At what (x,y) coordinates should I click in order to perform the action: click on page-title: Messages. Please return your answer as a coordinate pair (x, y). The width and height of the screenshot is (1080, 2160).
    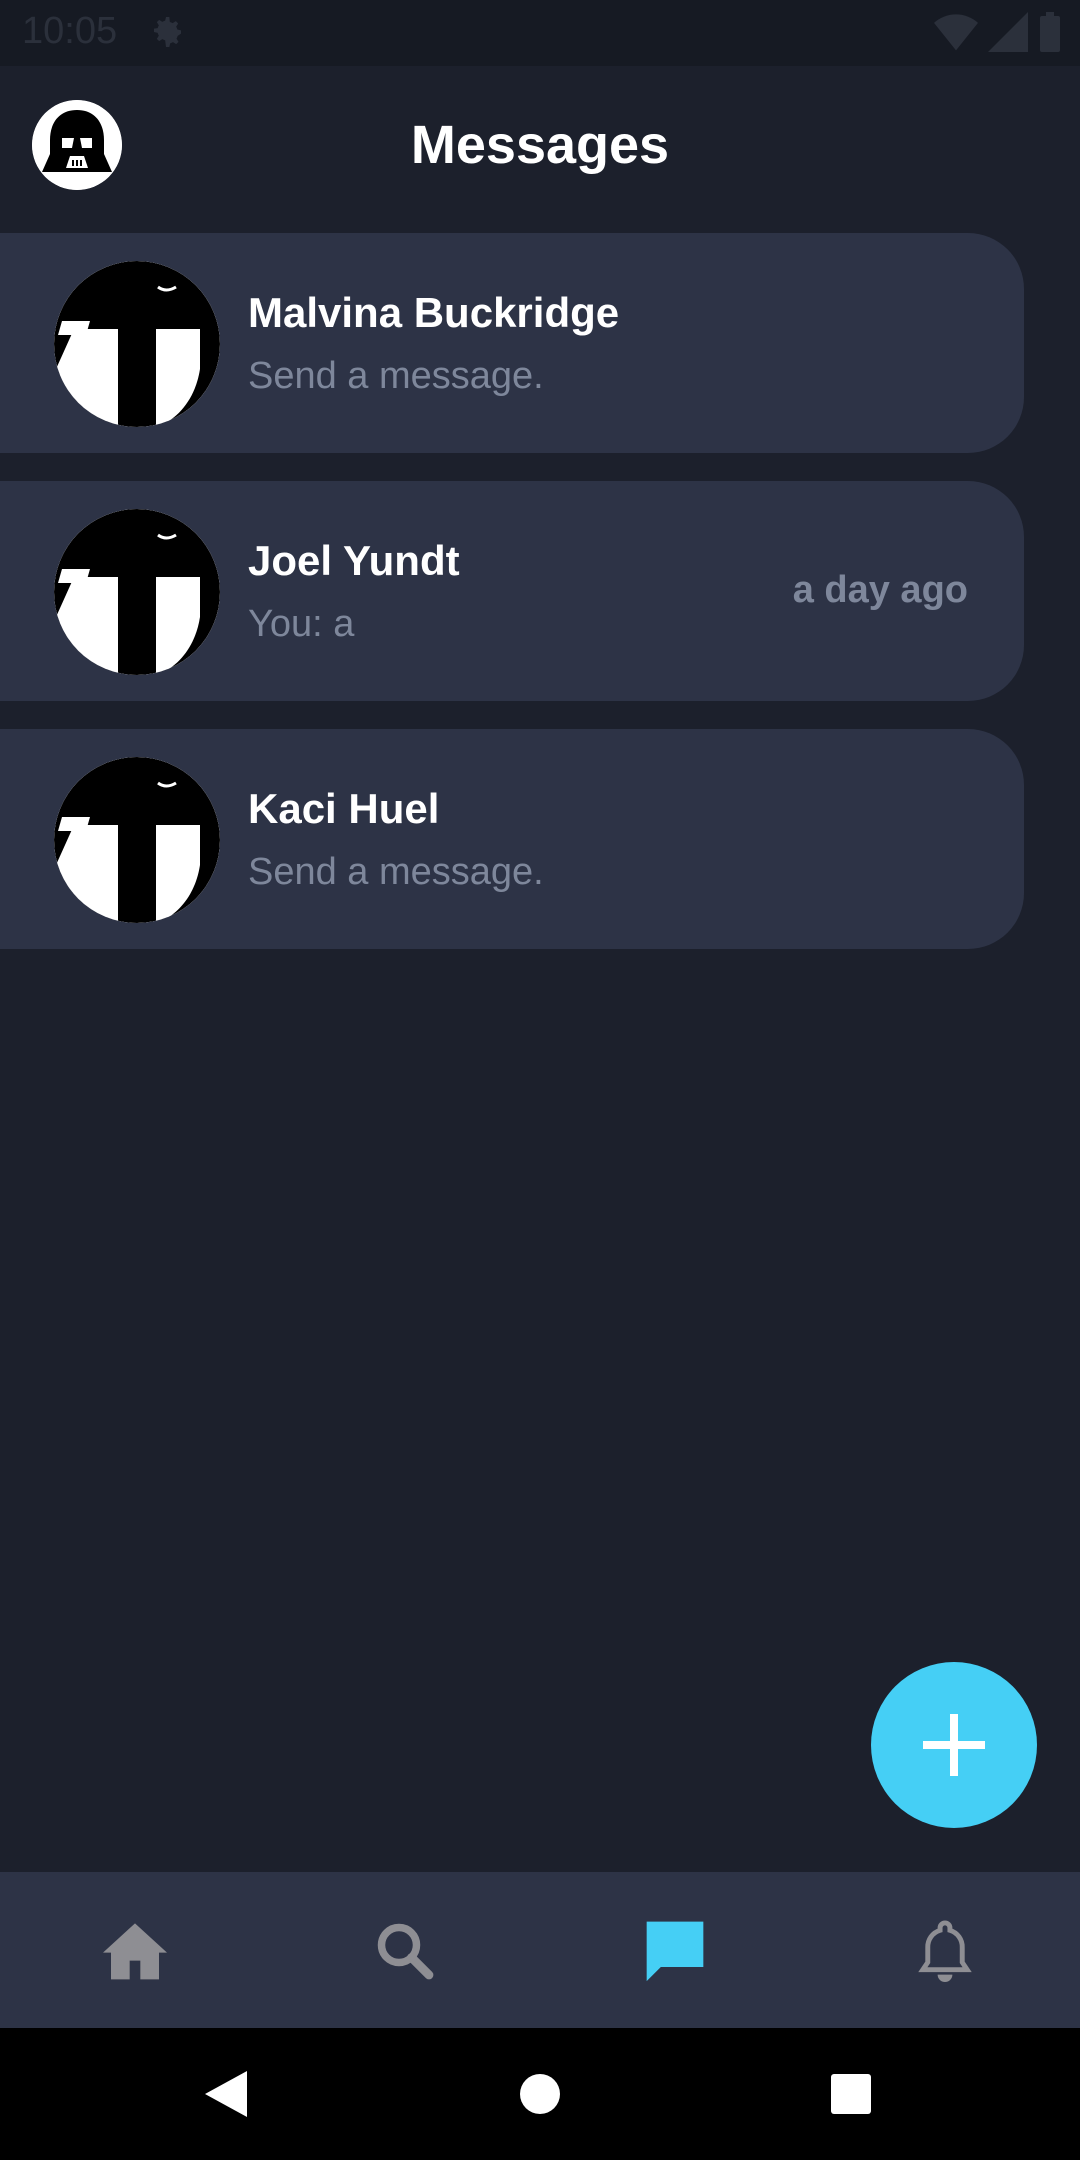
    Looking at the image, I should click on (540, 145).